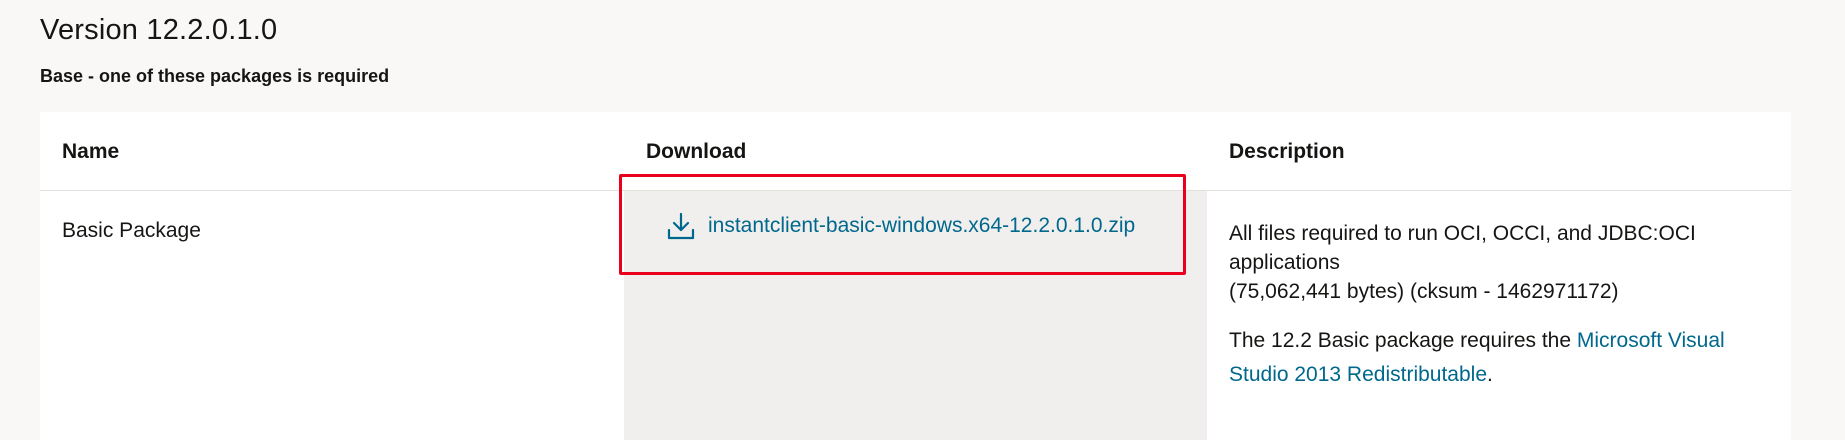 The image size is (1845, 440). Describe the element at coordinates (159, 30) in the screenshot. I see `version-title: Version 12.2.0.1.0` at that location.